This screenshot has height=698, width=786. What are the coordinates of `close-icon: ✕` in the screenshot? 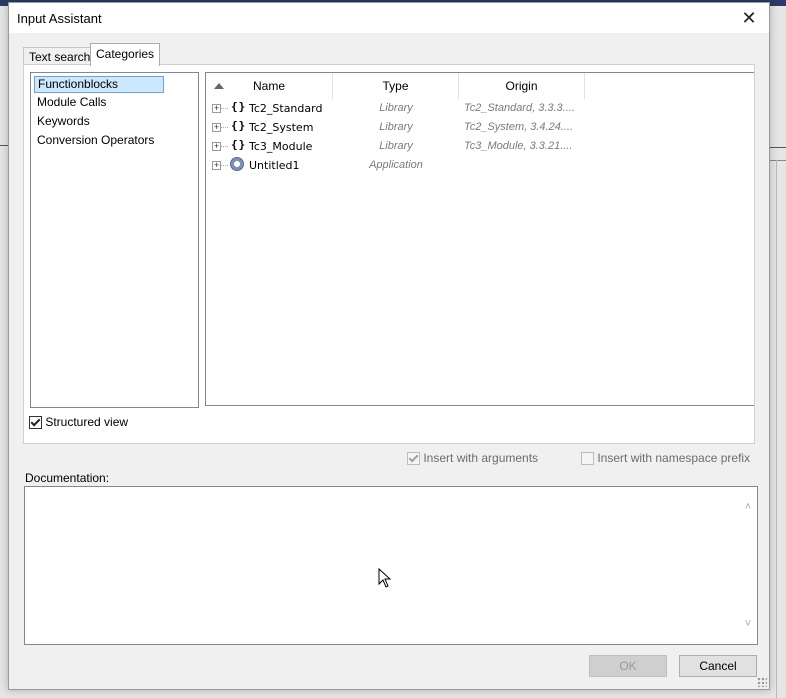 It's located at (749, 17).